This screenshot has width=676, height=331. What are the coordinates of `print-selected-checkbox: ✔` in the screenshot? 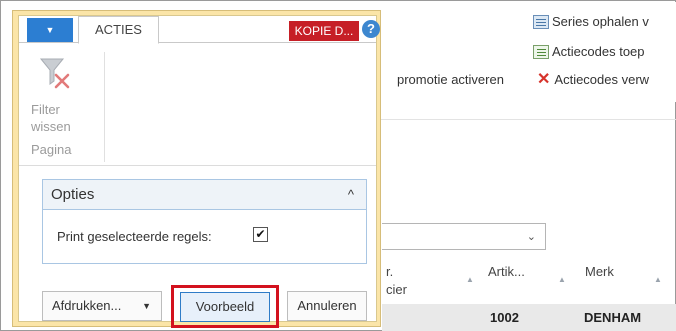 It's located at (260, 234).